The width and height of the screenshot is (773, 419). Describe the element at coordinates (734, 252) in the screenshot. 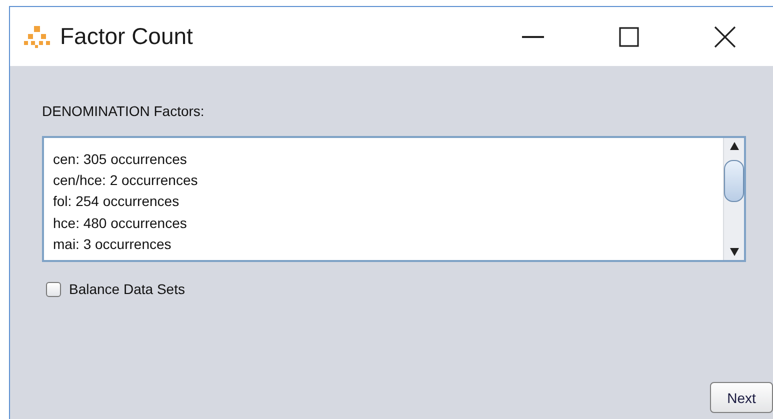

I see `scroll-down-icon` at that location.